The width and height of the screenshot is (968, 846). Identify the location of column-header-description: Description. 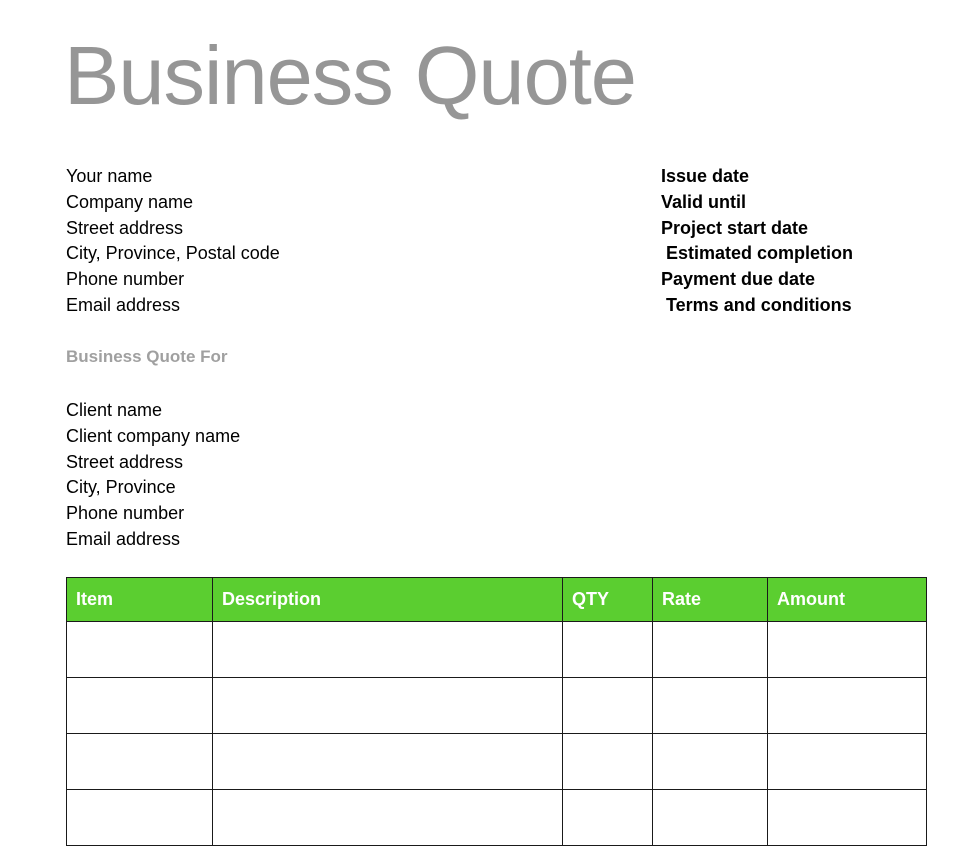
(387, 599).